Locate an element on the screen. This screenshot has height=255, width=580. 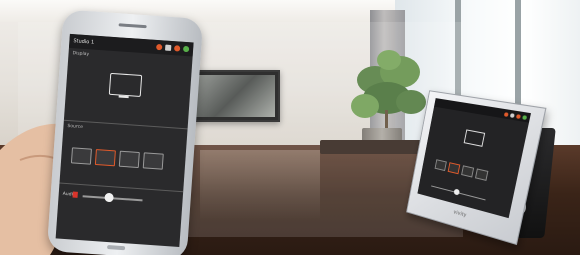
tablet-volume-knob is located at coordinates (456, 191).